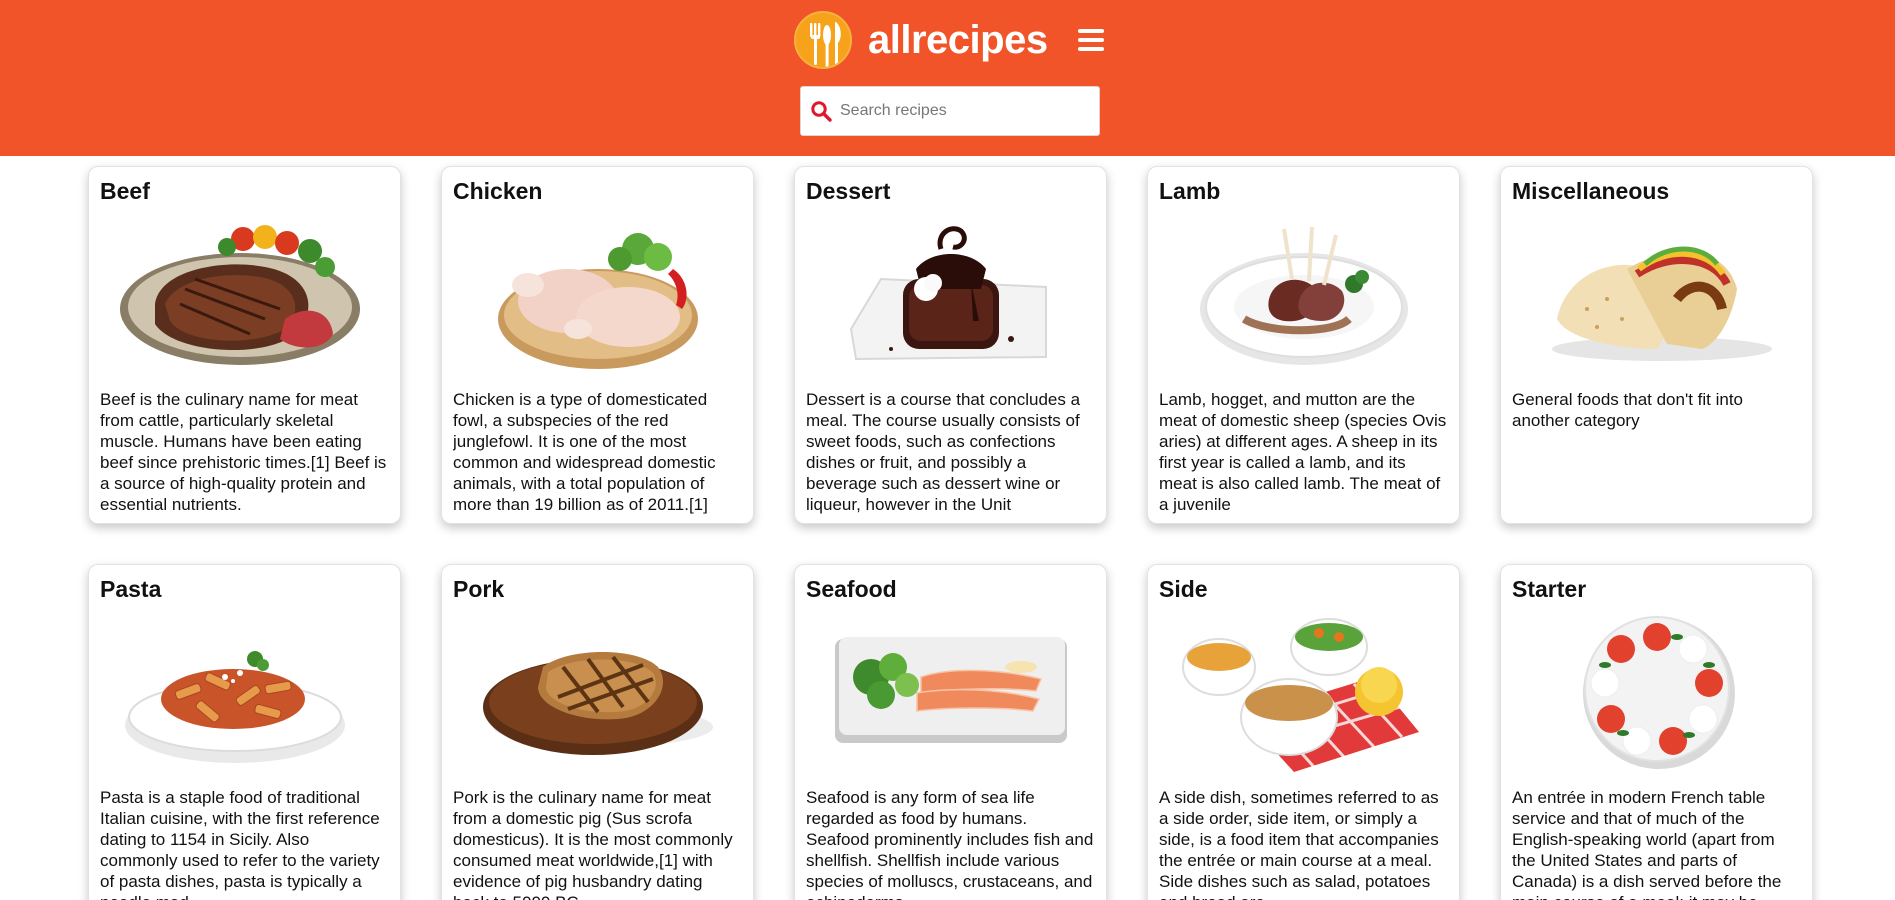 The image size is (1895, 900). I want to click on card-title: Pork, so click(479, 589).